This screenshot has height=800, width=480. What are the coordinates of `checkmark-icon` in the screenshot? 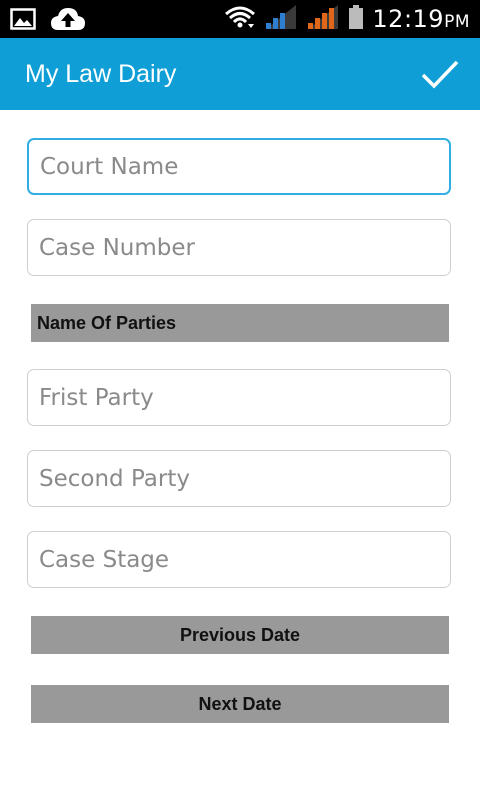 It's located at (440, 74).